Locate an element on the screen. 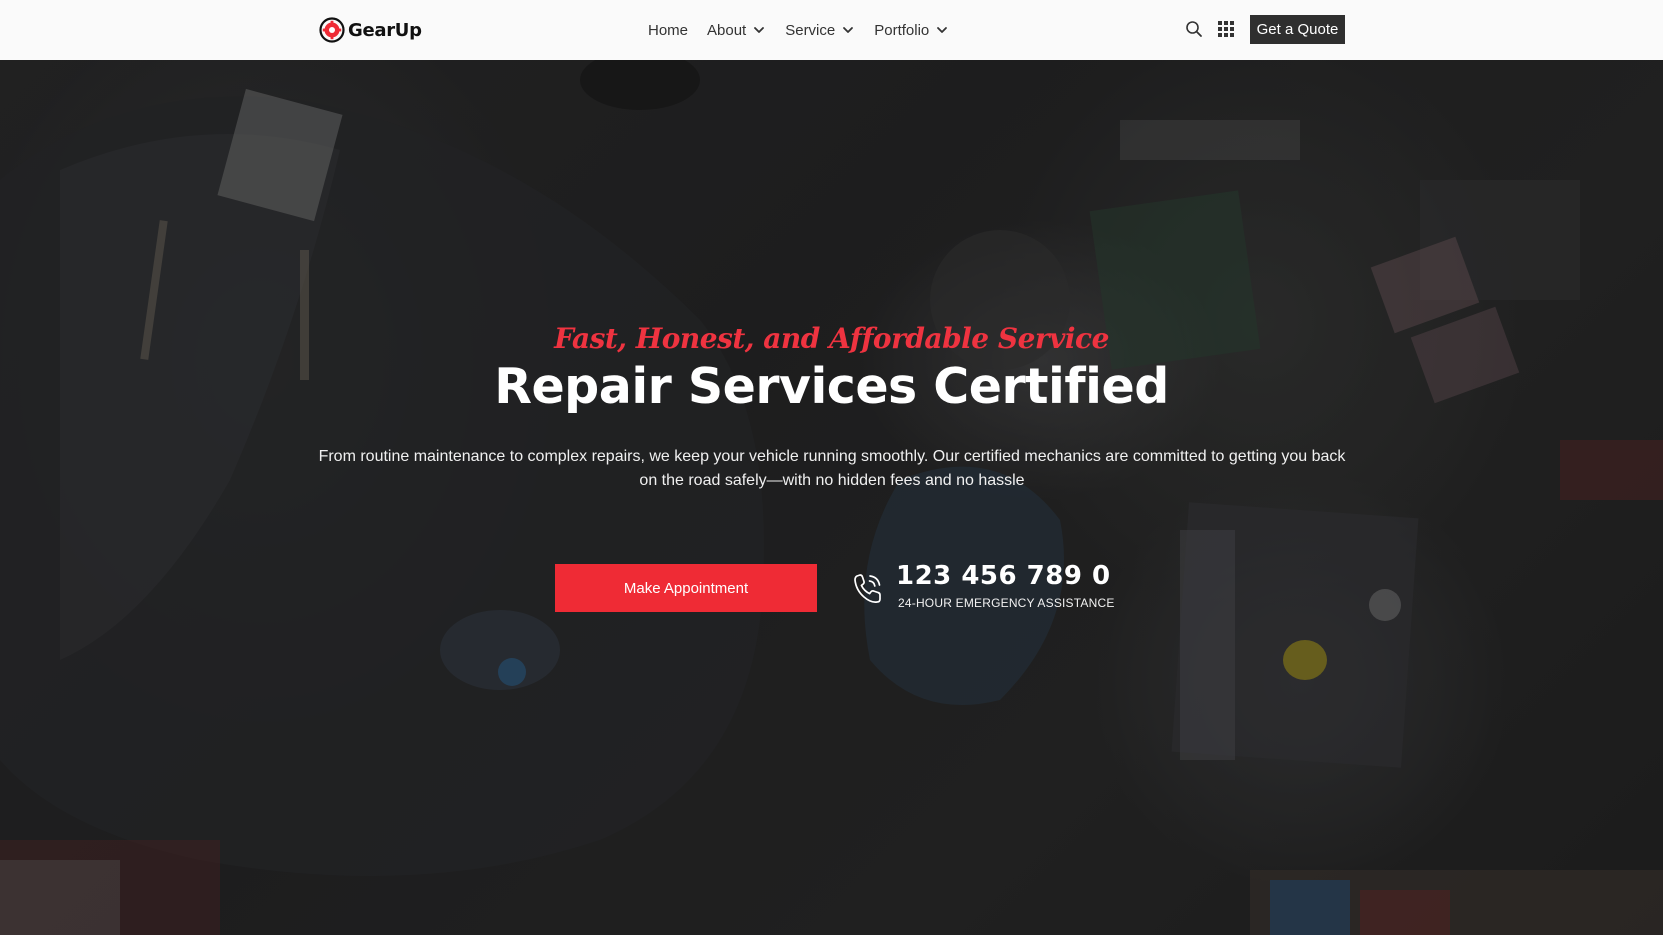  gear-logo-icon is located at coordinates (332, 30).